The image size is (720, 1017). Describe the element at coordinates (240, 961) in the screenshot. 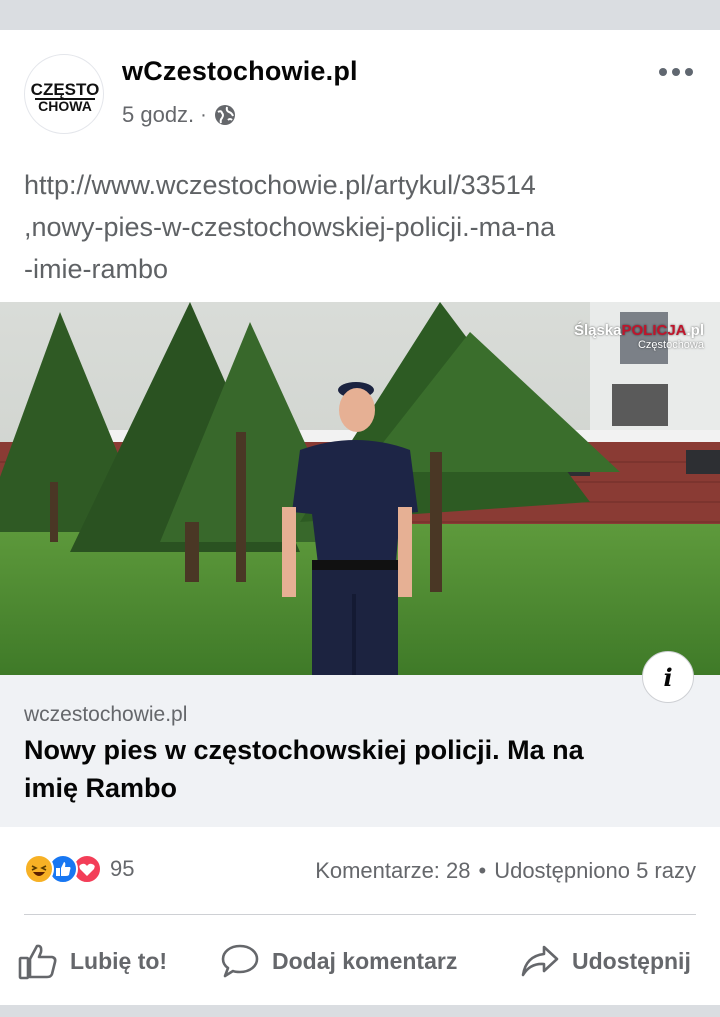

I see `comment-icon` at that location.